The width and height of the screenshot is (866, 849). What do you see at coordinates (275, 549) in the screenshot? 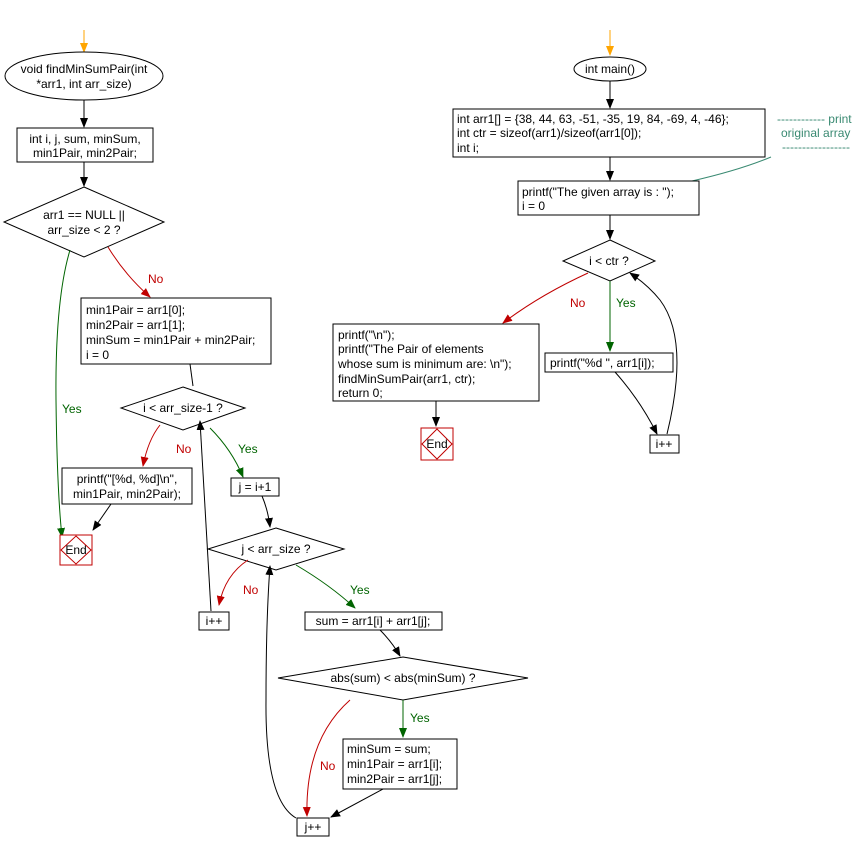
I see `decision-text: j < arr_size ?` at bounding box center [275, 549].